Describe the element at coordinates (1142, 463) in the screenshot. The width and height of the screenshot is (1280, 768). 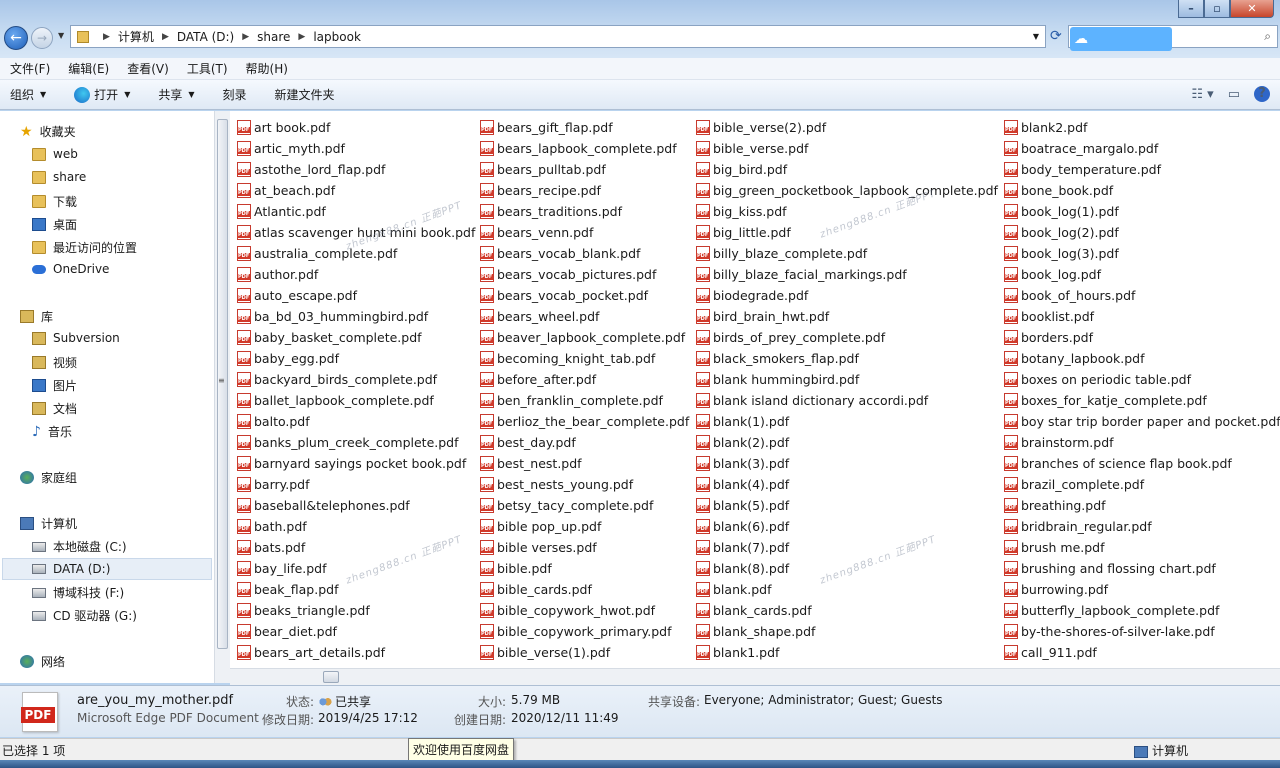
I see `file-item: branches of science flap book.pdf` at that location.